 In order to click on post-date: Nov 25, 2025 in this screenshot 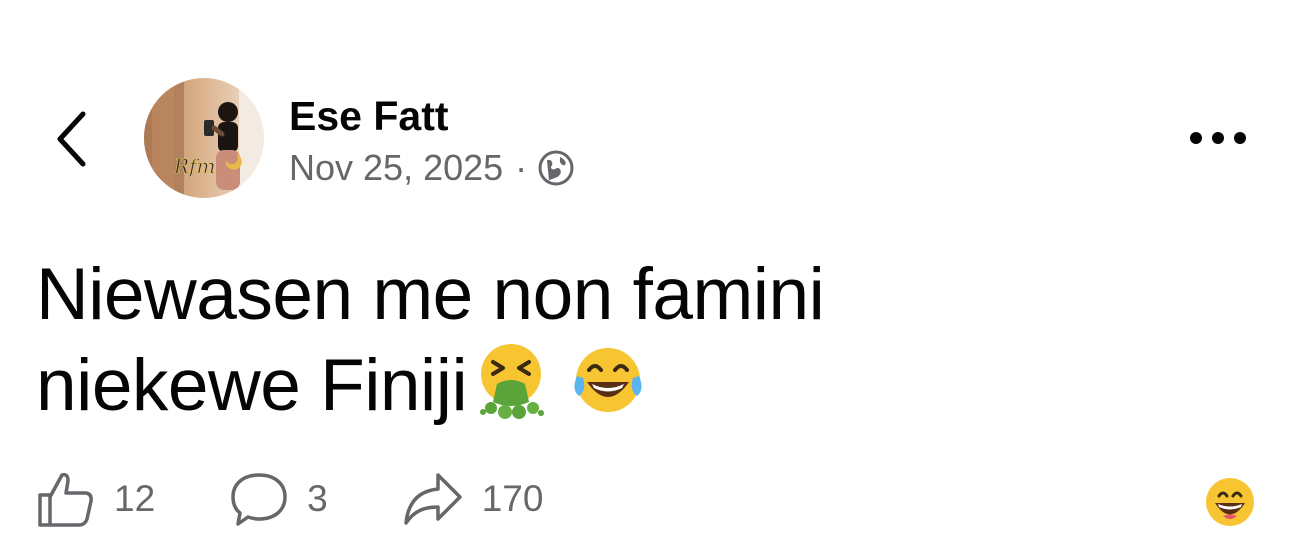, I will do `click(396, 168)`.